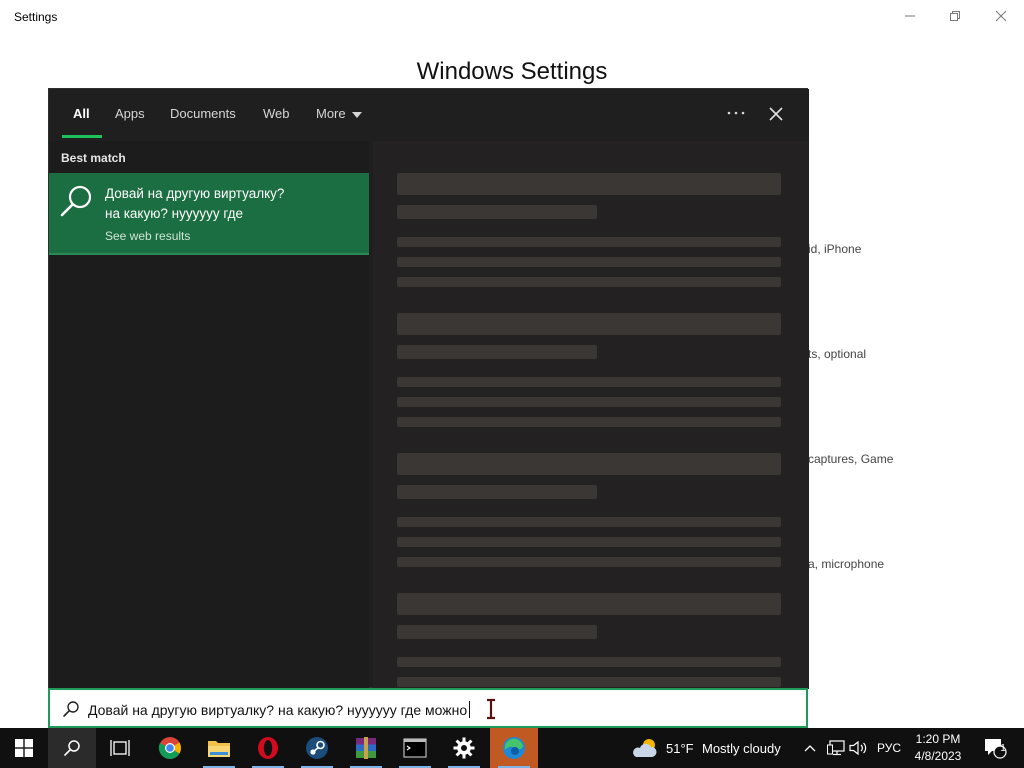 Image resolution: width=1024 pixels, height=768 pixels. I want to click on tab-web: Web, so click(276, 113).